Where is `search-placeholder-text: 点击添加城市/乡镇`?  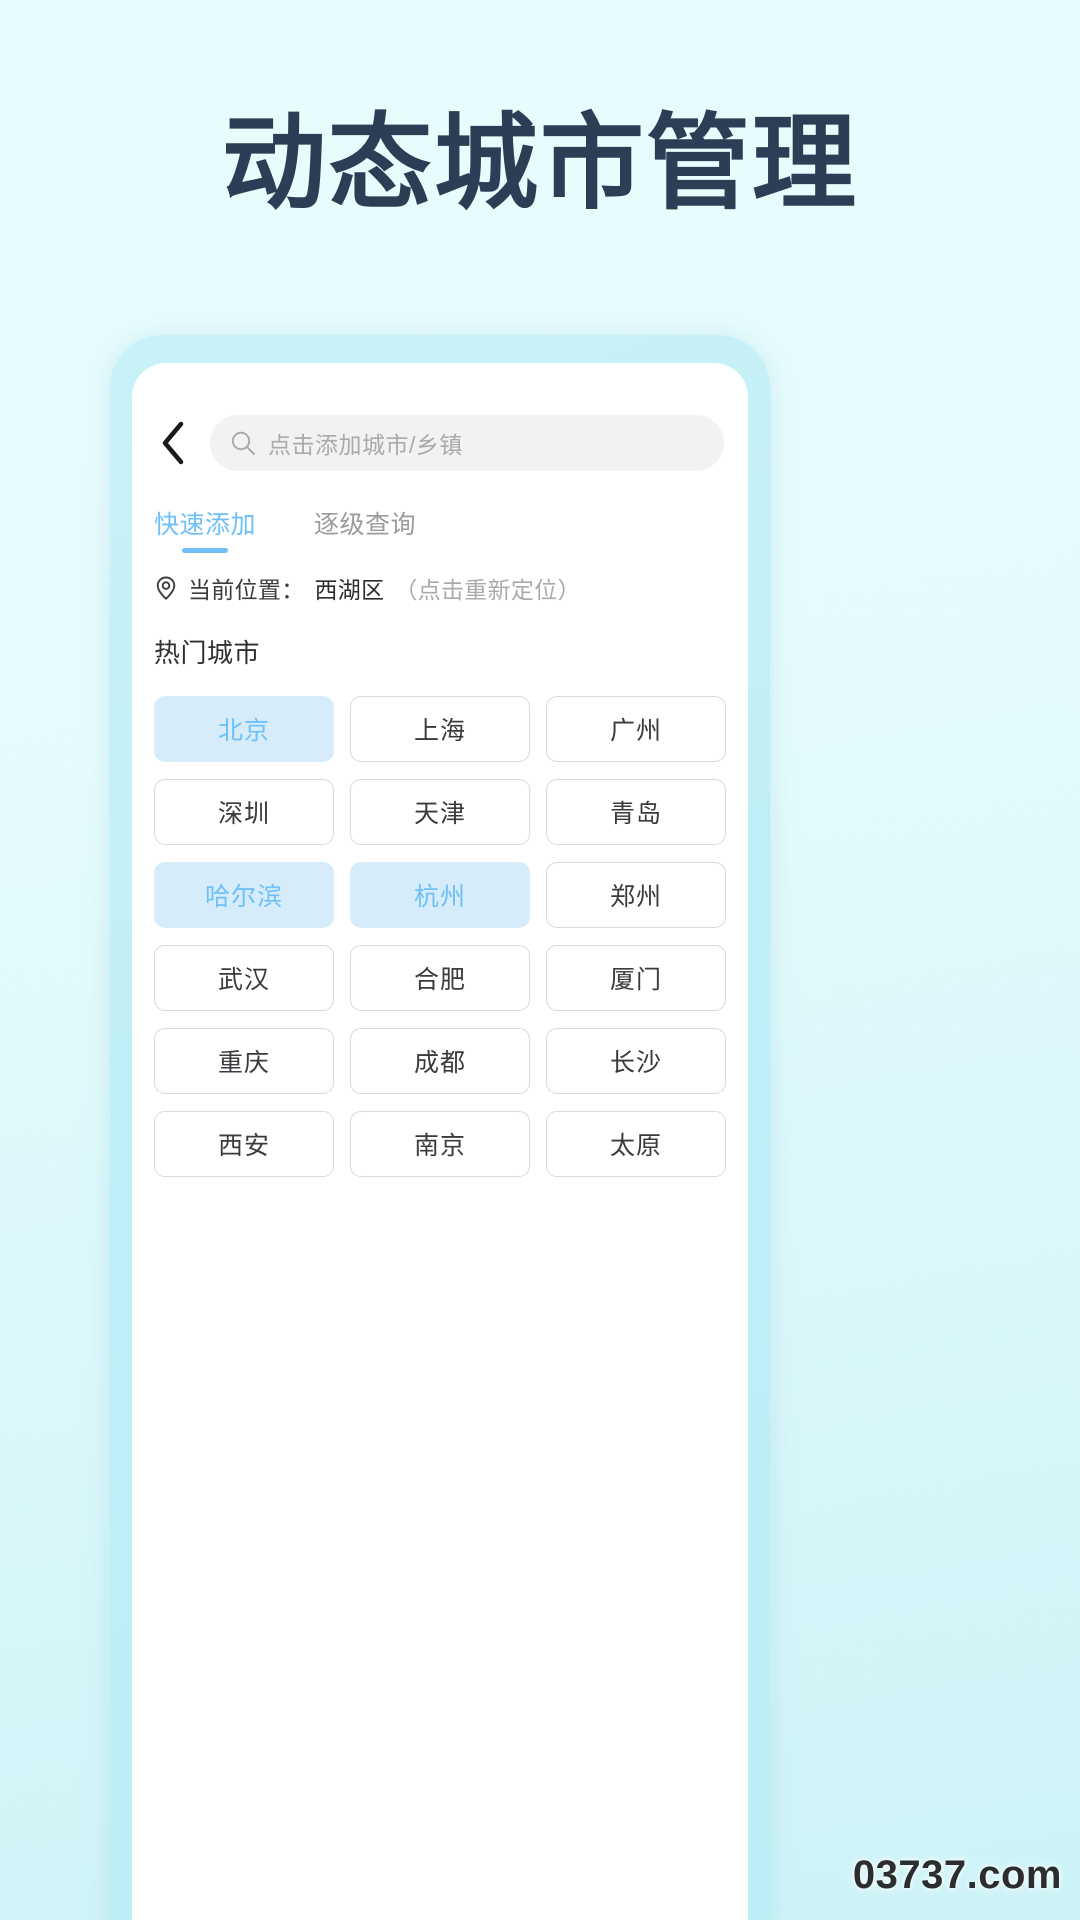
search-placeholder-text: 点击添加城市/乡镇 is located at coordinates (365, 445).